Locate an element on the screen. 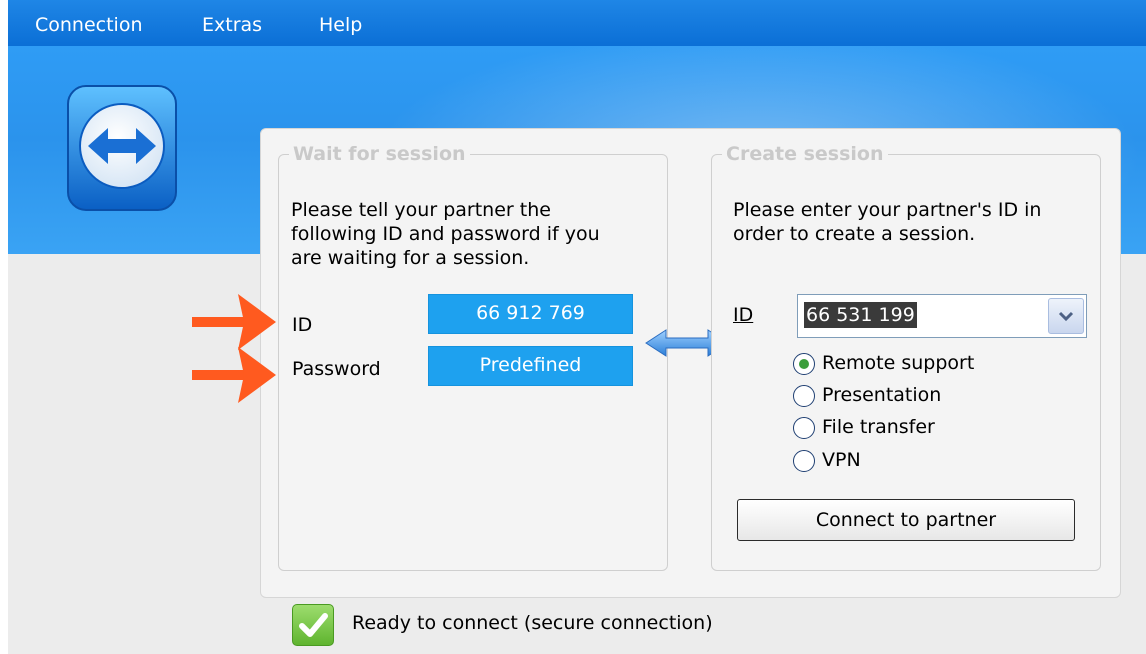  wait-session-title: Wait for session is located at coordinates (379, 154).